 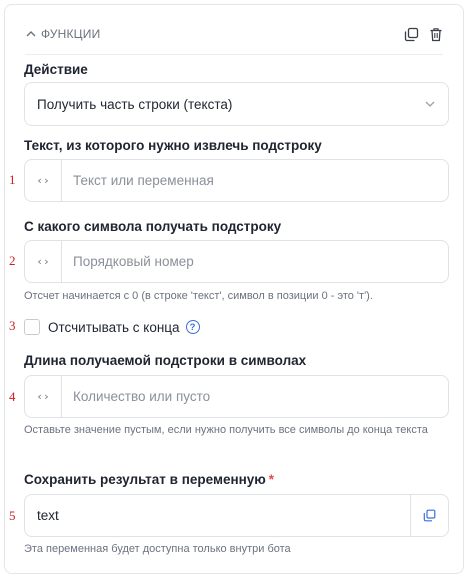 I want to click on source-text-field: ‹›, so click(x=236, y=180).